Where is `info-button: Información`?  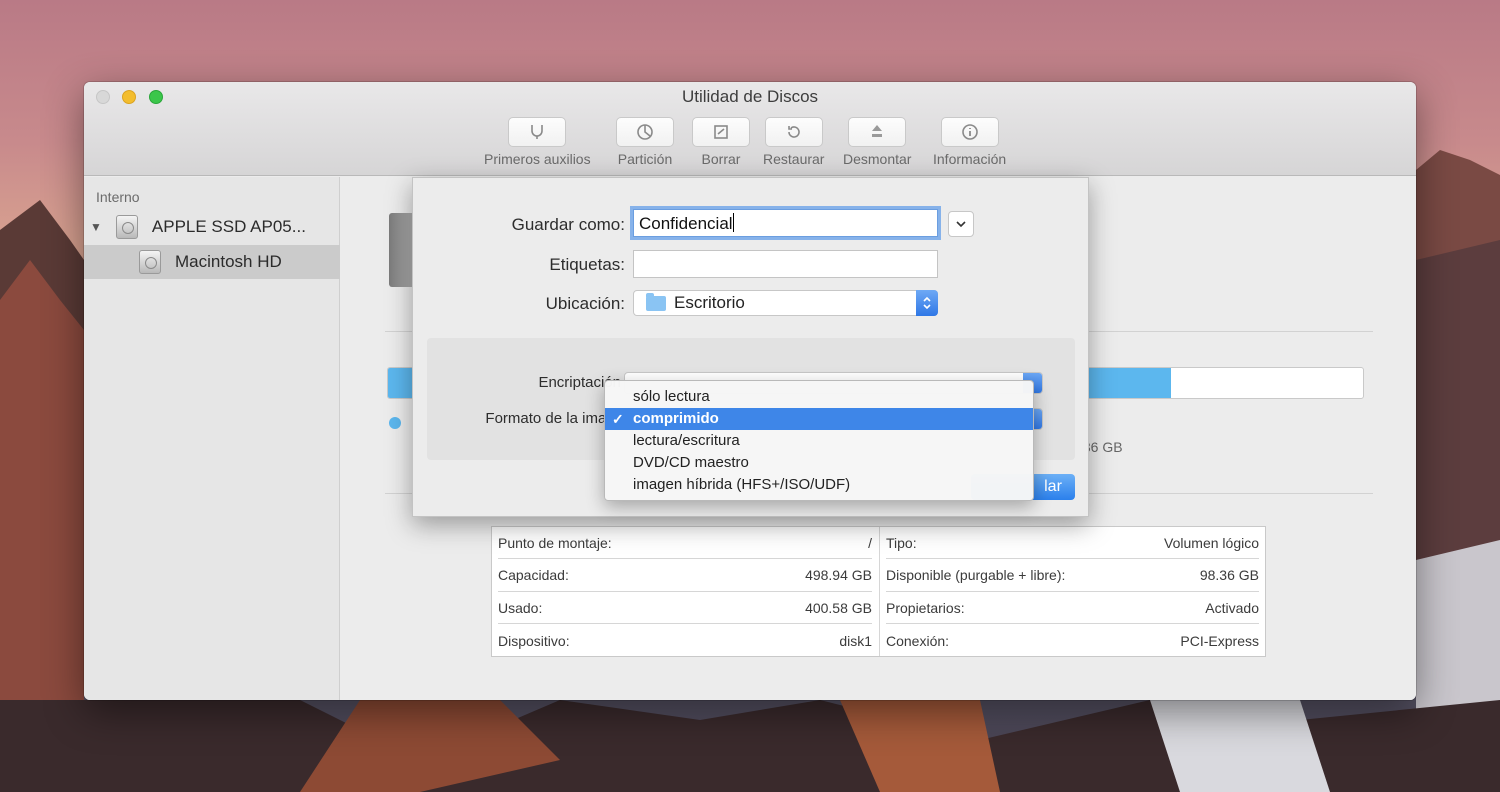
info-button: Información is located at coordinates (969, 142).